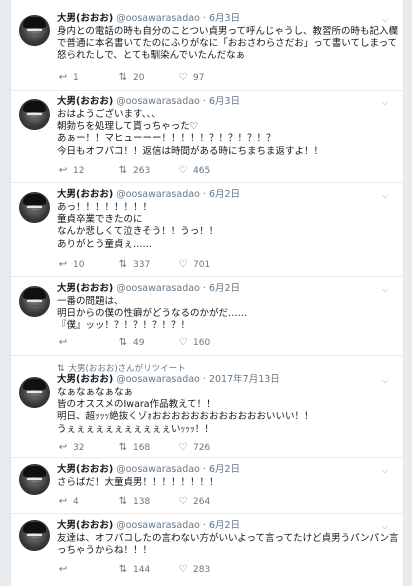 The height and width of the screenshot is (586, 412). Describe the element at coordinates (244, 379) in the screenshot. I see `tweet-date: 2017年7月13日` at that location.